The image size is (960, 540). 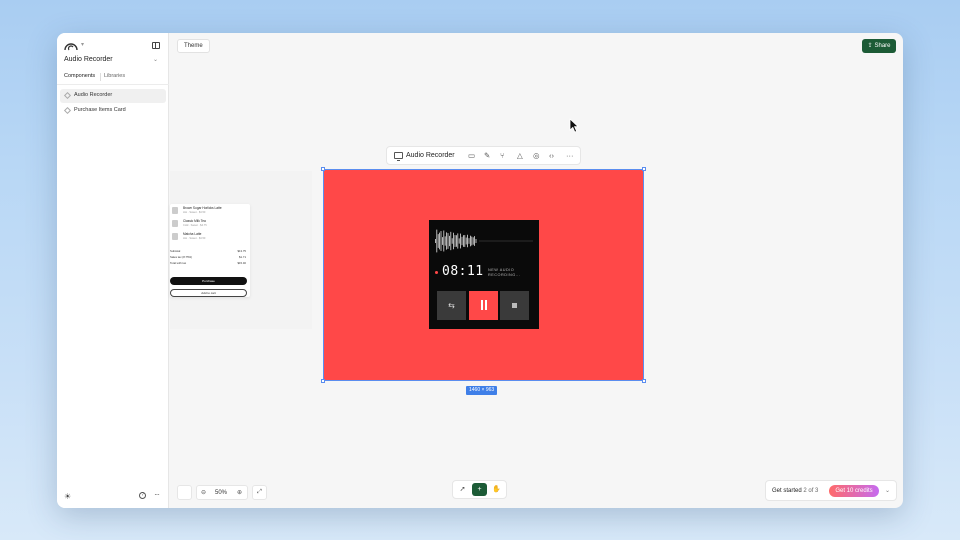 What do you see at coordinates (787, 491) in the screenshot?
I see `get-started-label: Get started` at bounding box center [787, 491].